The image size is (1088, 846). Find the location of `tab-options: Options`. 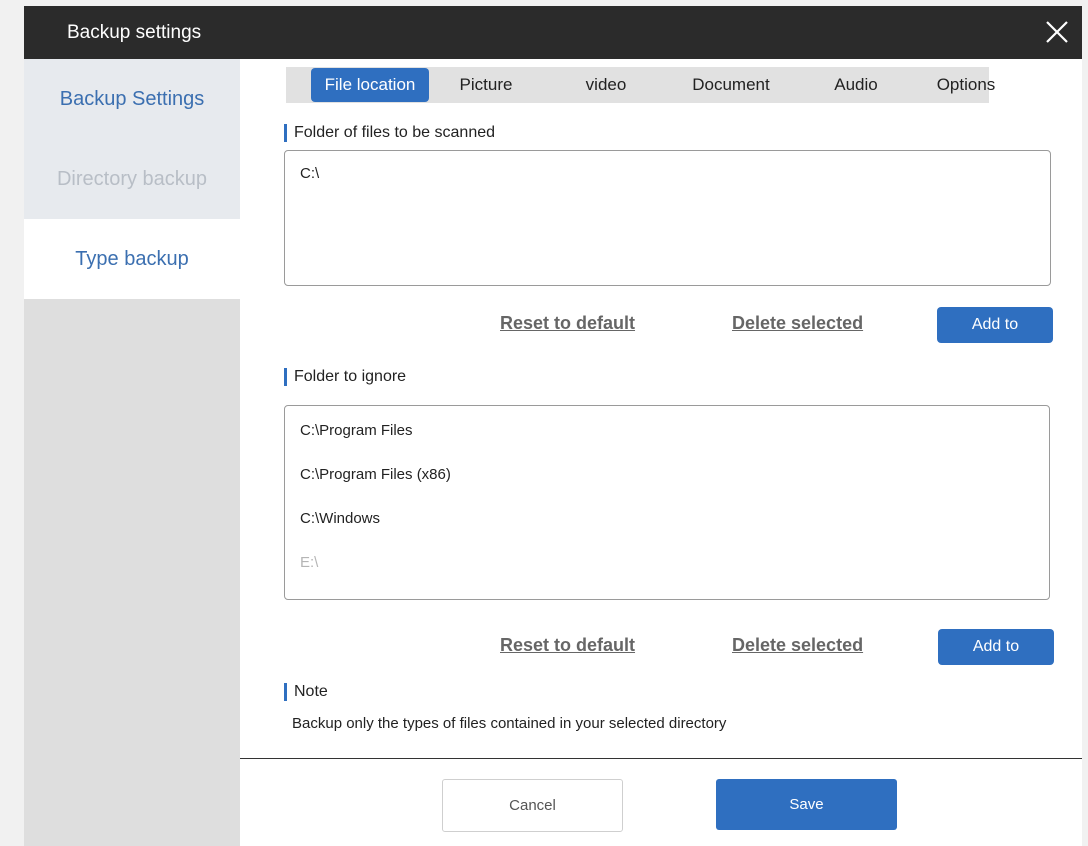

tab-options: Options is located at coordinates (966, 85).